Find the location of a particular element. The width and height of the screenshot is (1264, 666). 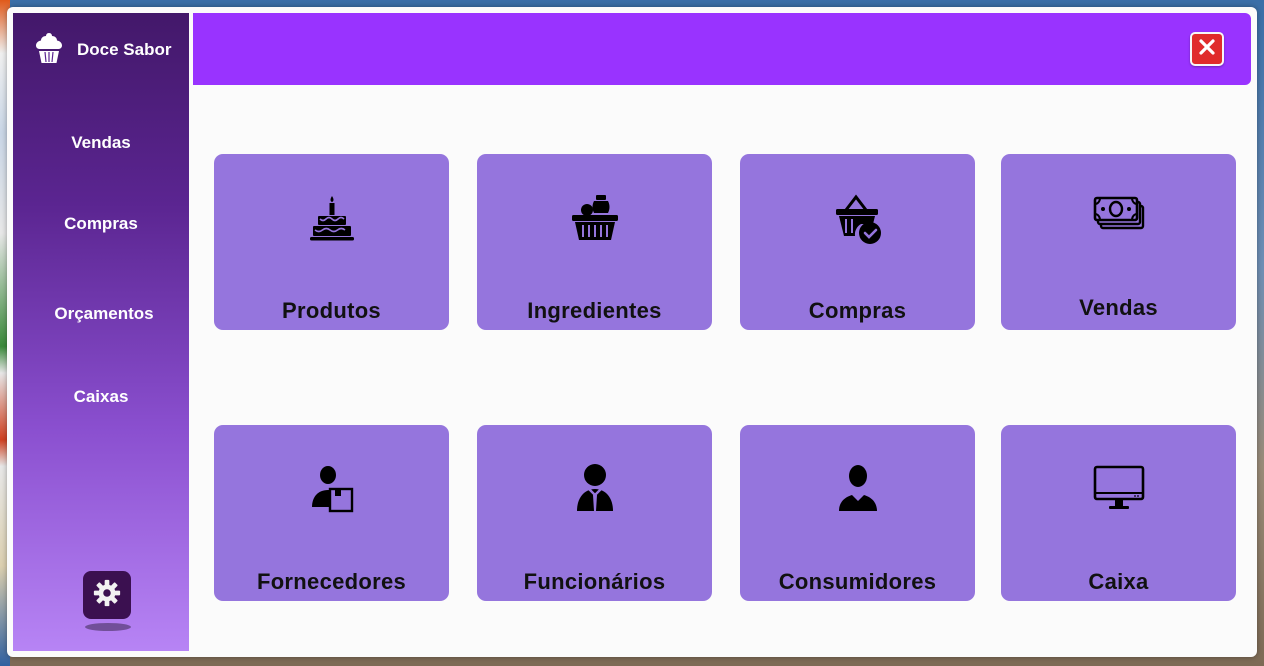

money-stack-icon is located at coordinates (1118, 218).